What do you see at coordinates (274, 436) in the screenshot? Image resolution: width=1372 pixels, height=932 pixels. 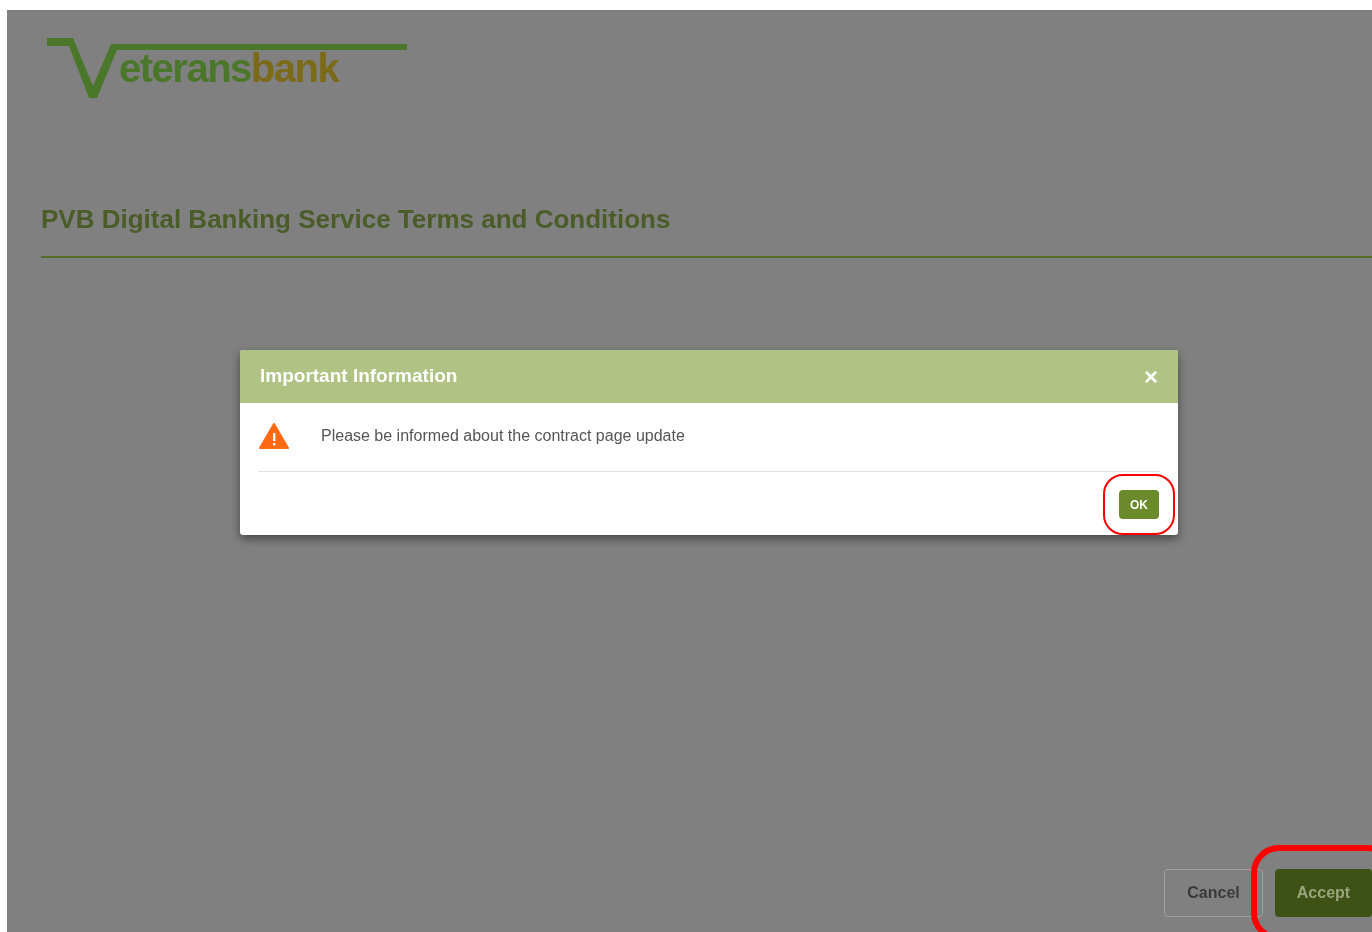 I see `warning-icon` at bounding box center [274, 436].